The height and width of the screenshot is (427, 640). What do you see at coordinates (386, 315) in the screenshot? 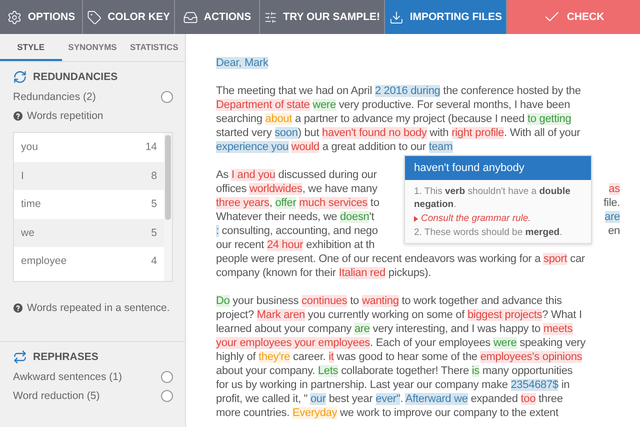
I see `body-text: you currently working on some of` at bounding box center [386, 315].